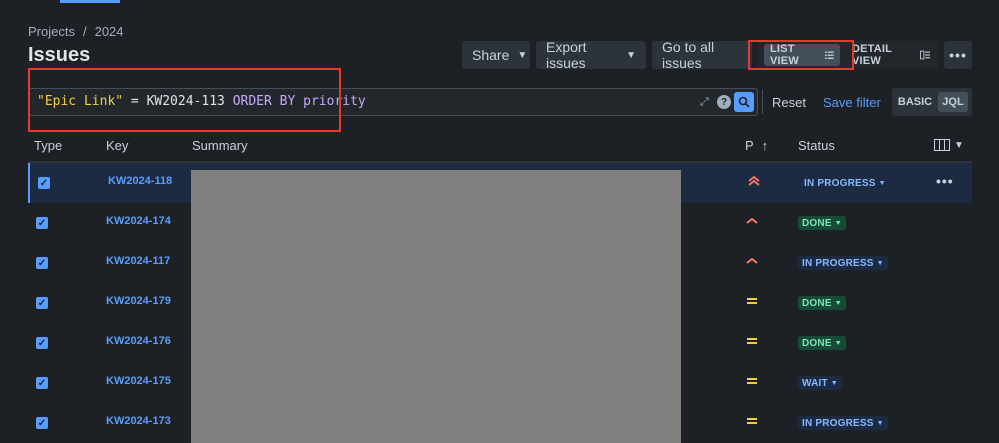  Describe the element at coordinates (59, 55) in the screenshot. I see `page-title: Issues` at that location.